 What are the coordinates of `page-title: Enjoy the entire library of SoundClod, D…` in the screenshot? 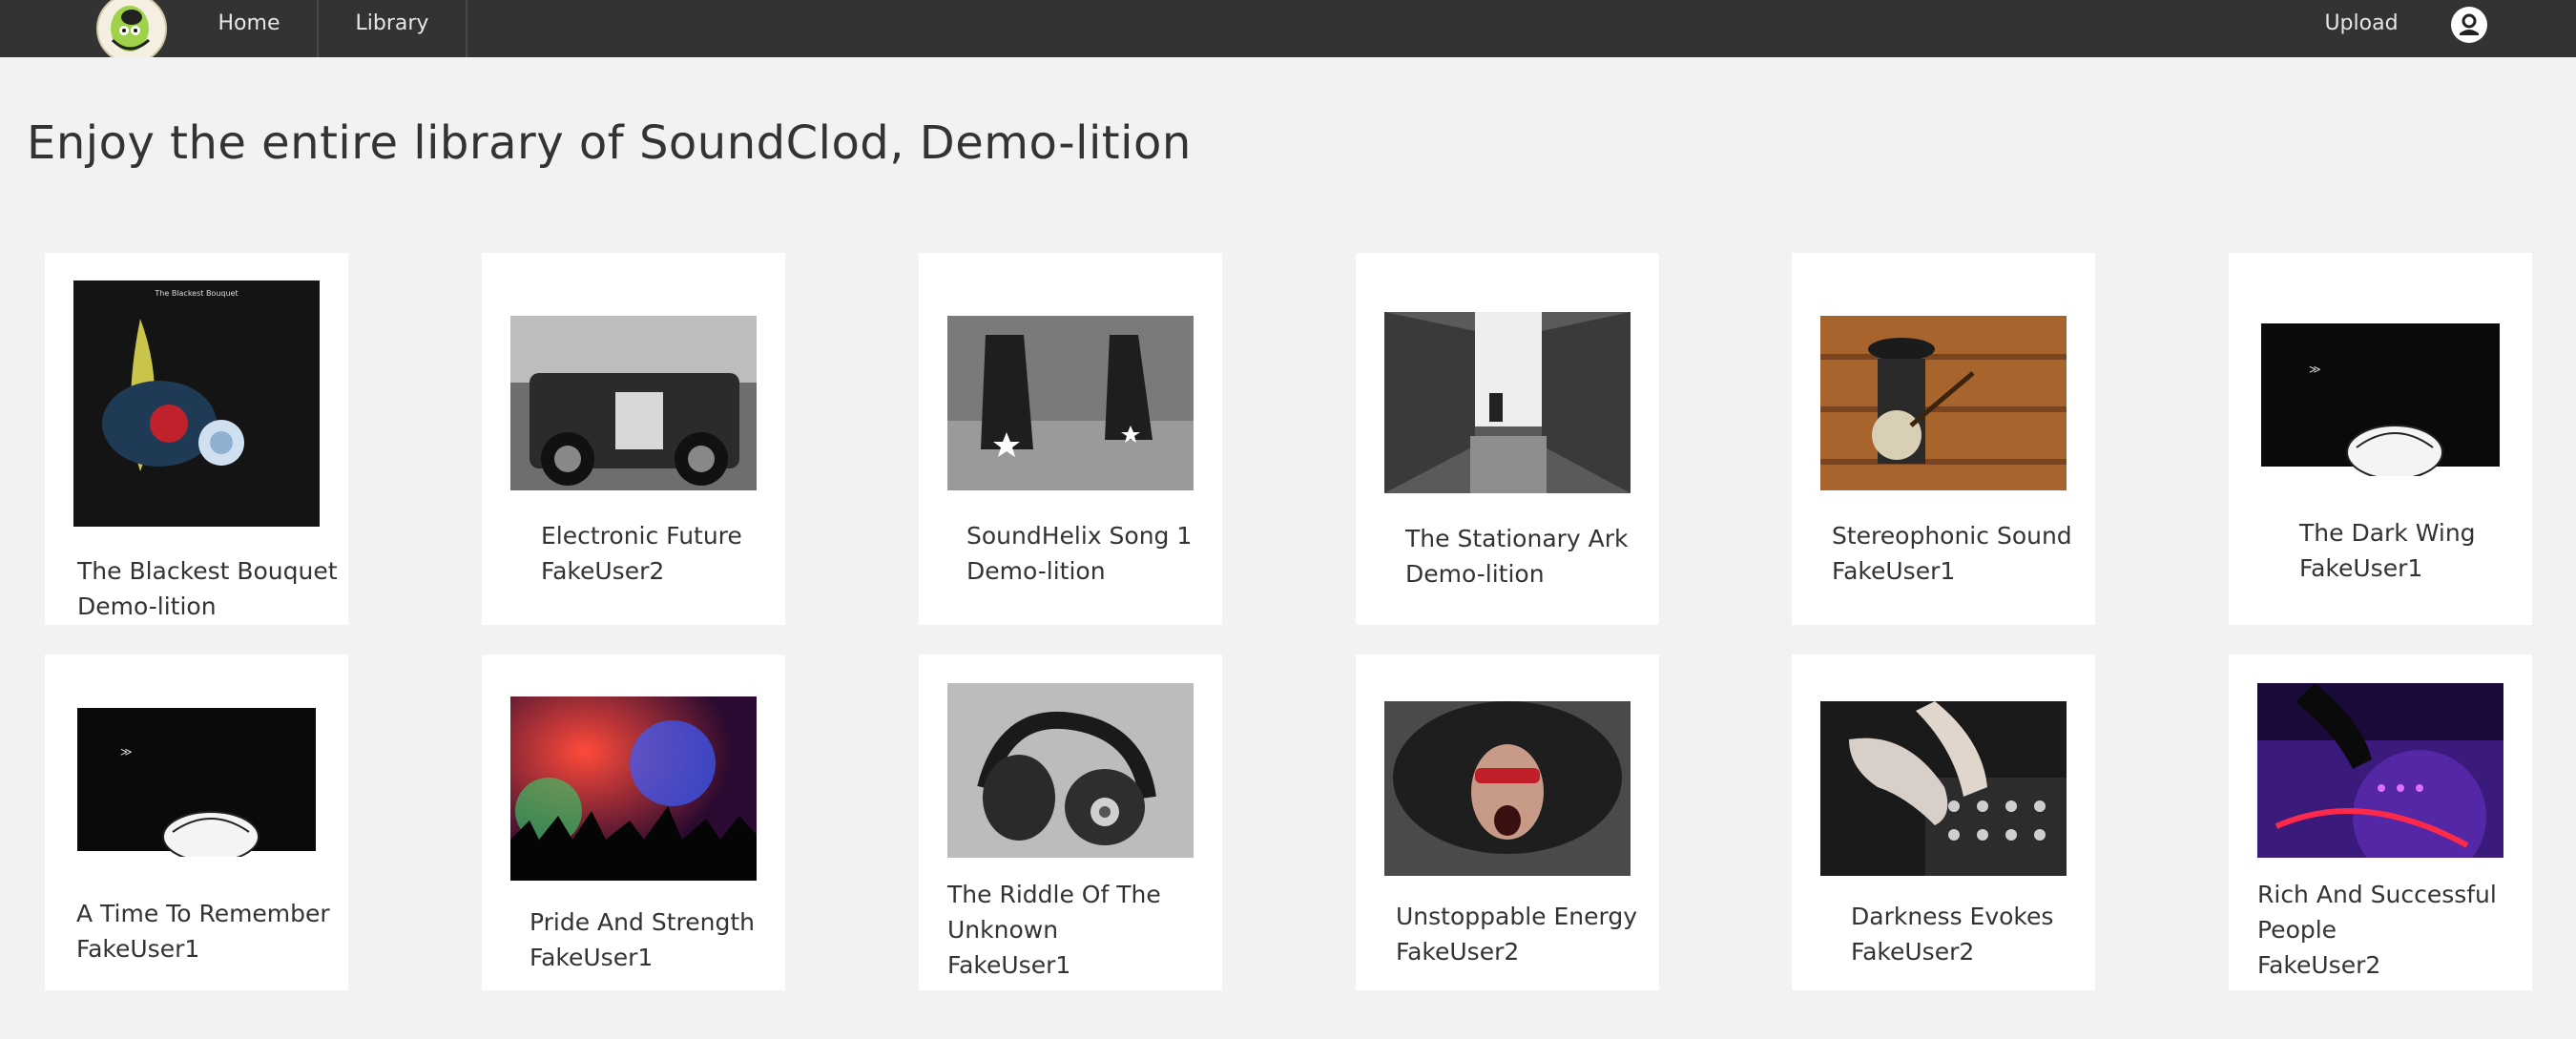 It's located at (609, 143).